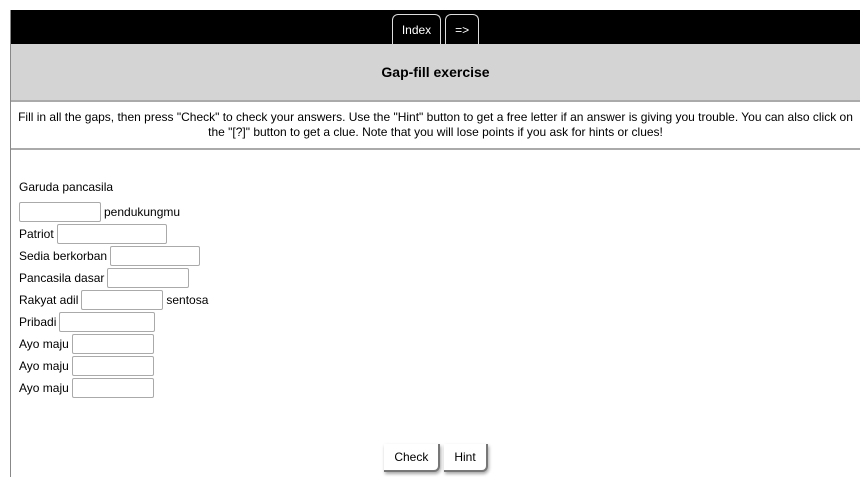 This screenshot has width=860, height=477. What do you see at coordinates (439, 187) in the screenshot?
I see `line-0: Garuda pancasila` at bounding box center [439, 187].